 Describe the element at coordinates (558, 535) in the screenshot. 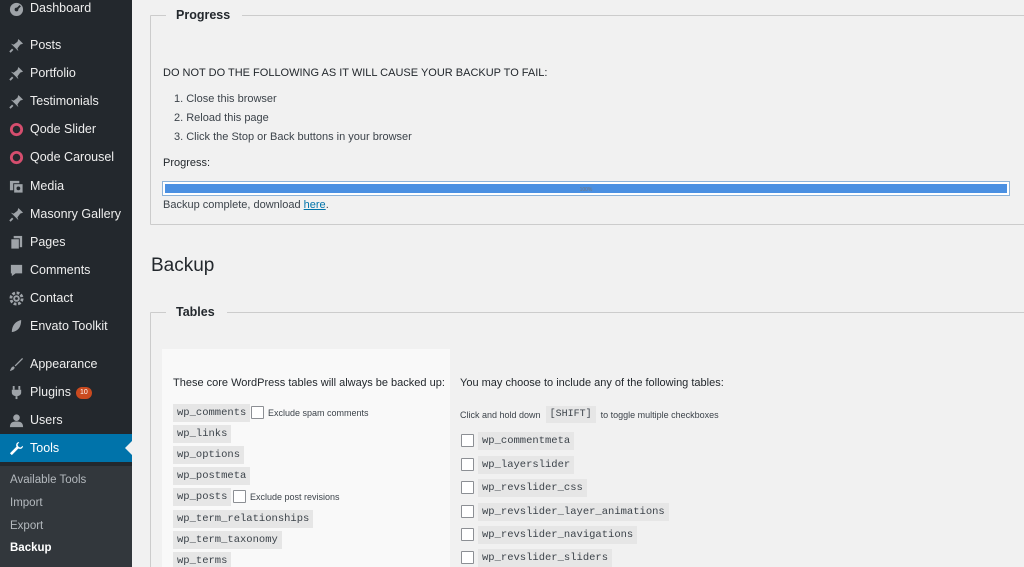

I see `optional-table-name: wp_revslider_navigations` at that location.